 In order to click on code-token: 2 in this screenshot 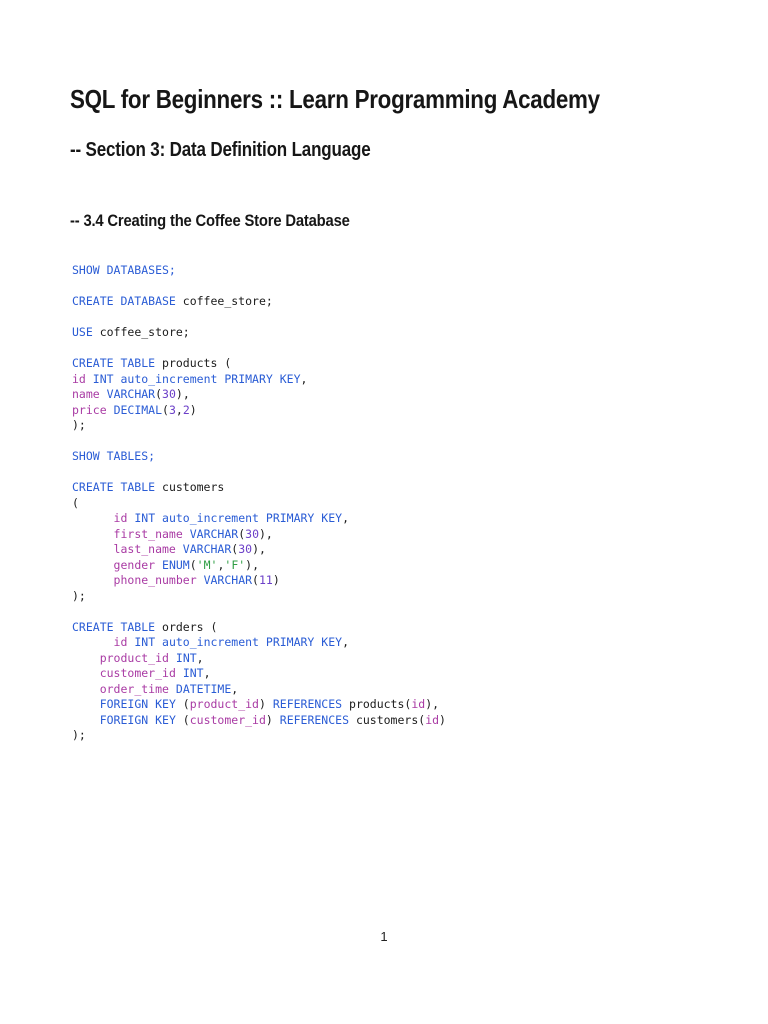, I will do `click(186, 409)`.